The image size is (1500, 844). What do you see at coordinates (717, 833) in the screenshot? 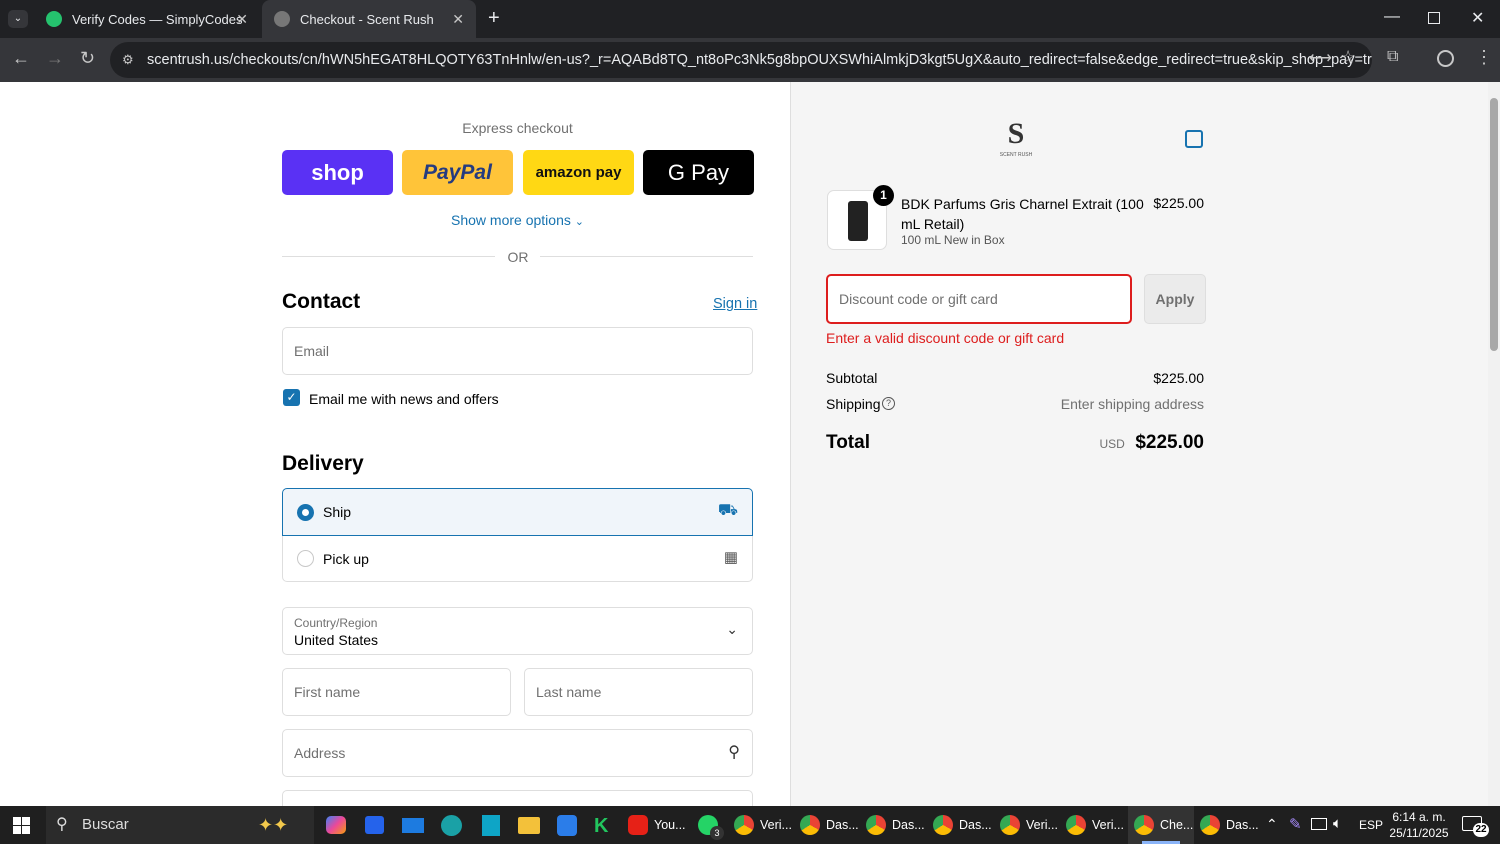
I see `whatsapp-badge: 3` at bounding box center [717, 833].